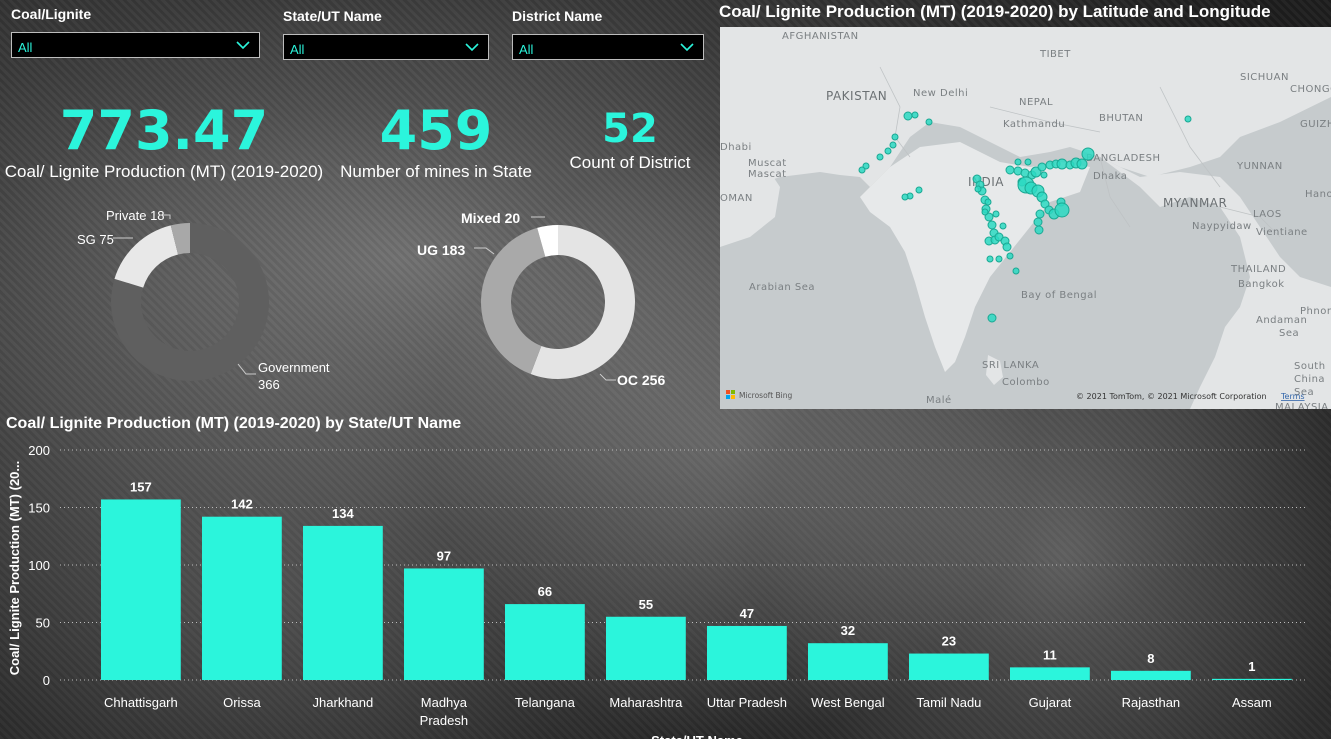 The width and height of the screenshot is (1331, 739). What do you see at coordinates (1292, 396) in the screenshot?
I see `map-terms-link: Terms` at bounding box center [1292, 396].